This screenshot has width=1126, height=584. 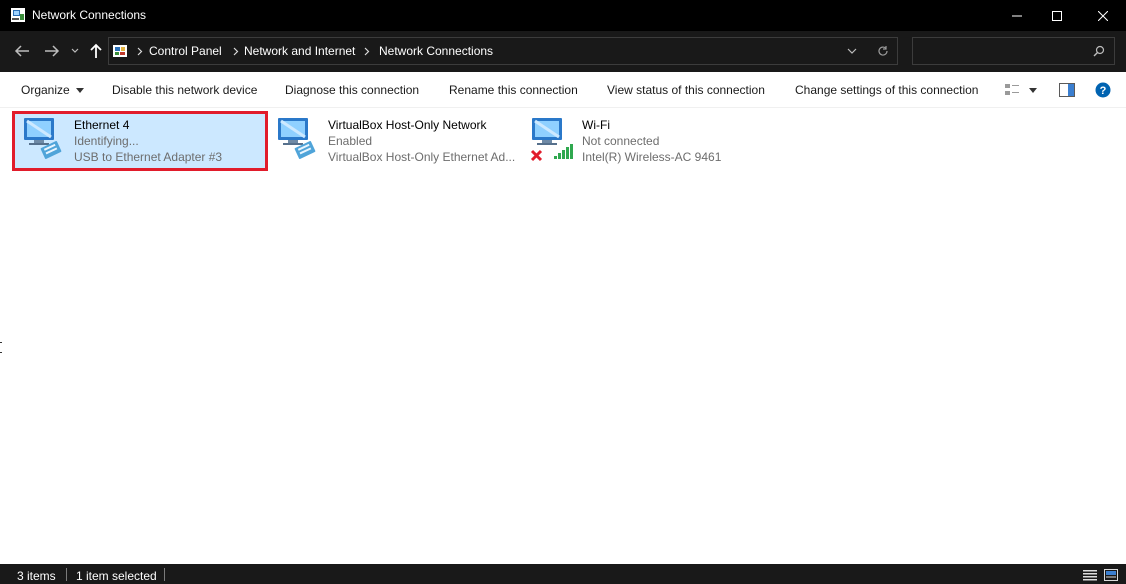 What do you see at coordinates (513, 90) in the screenshot?
I see `rename-button: Rename this connection` at bounding box center [513, 90].